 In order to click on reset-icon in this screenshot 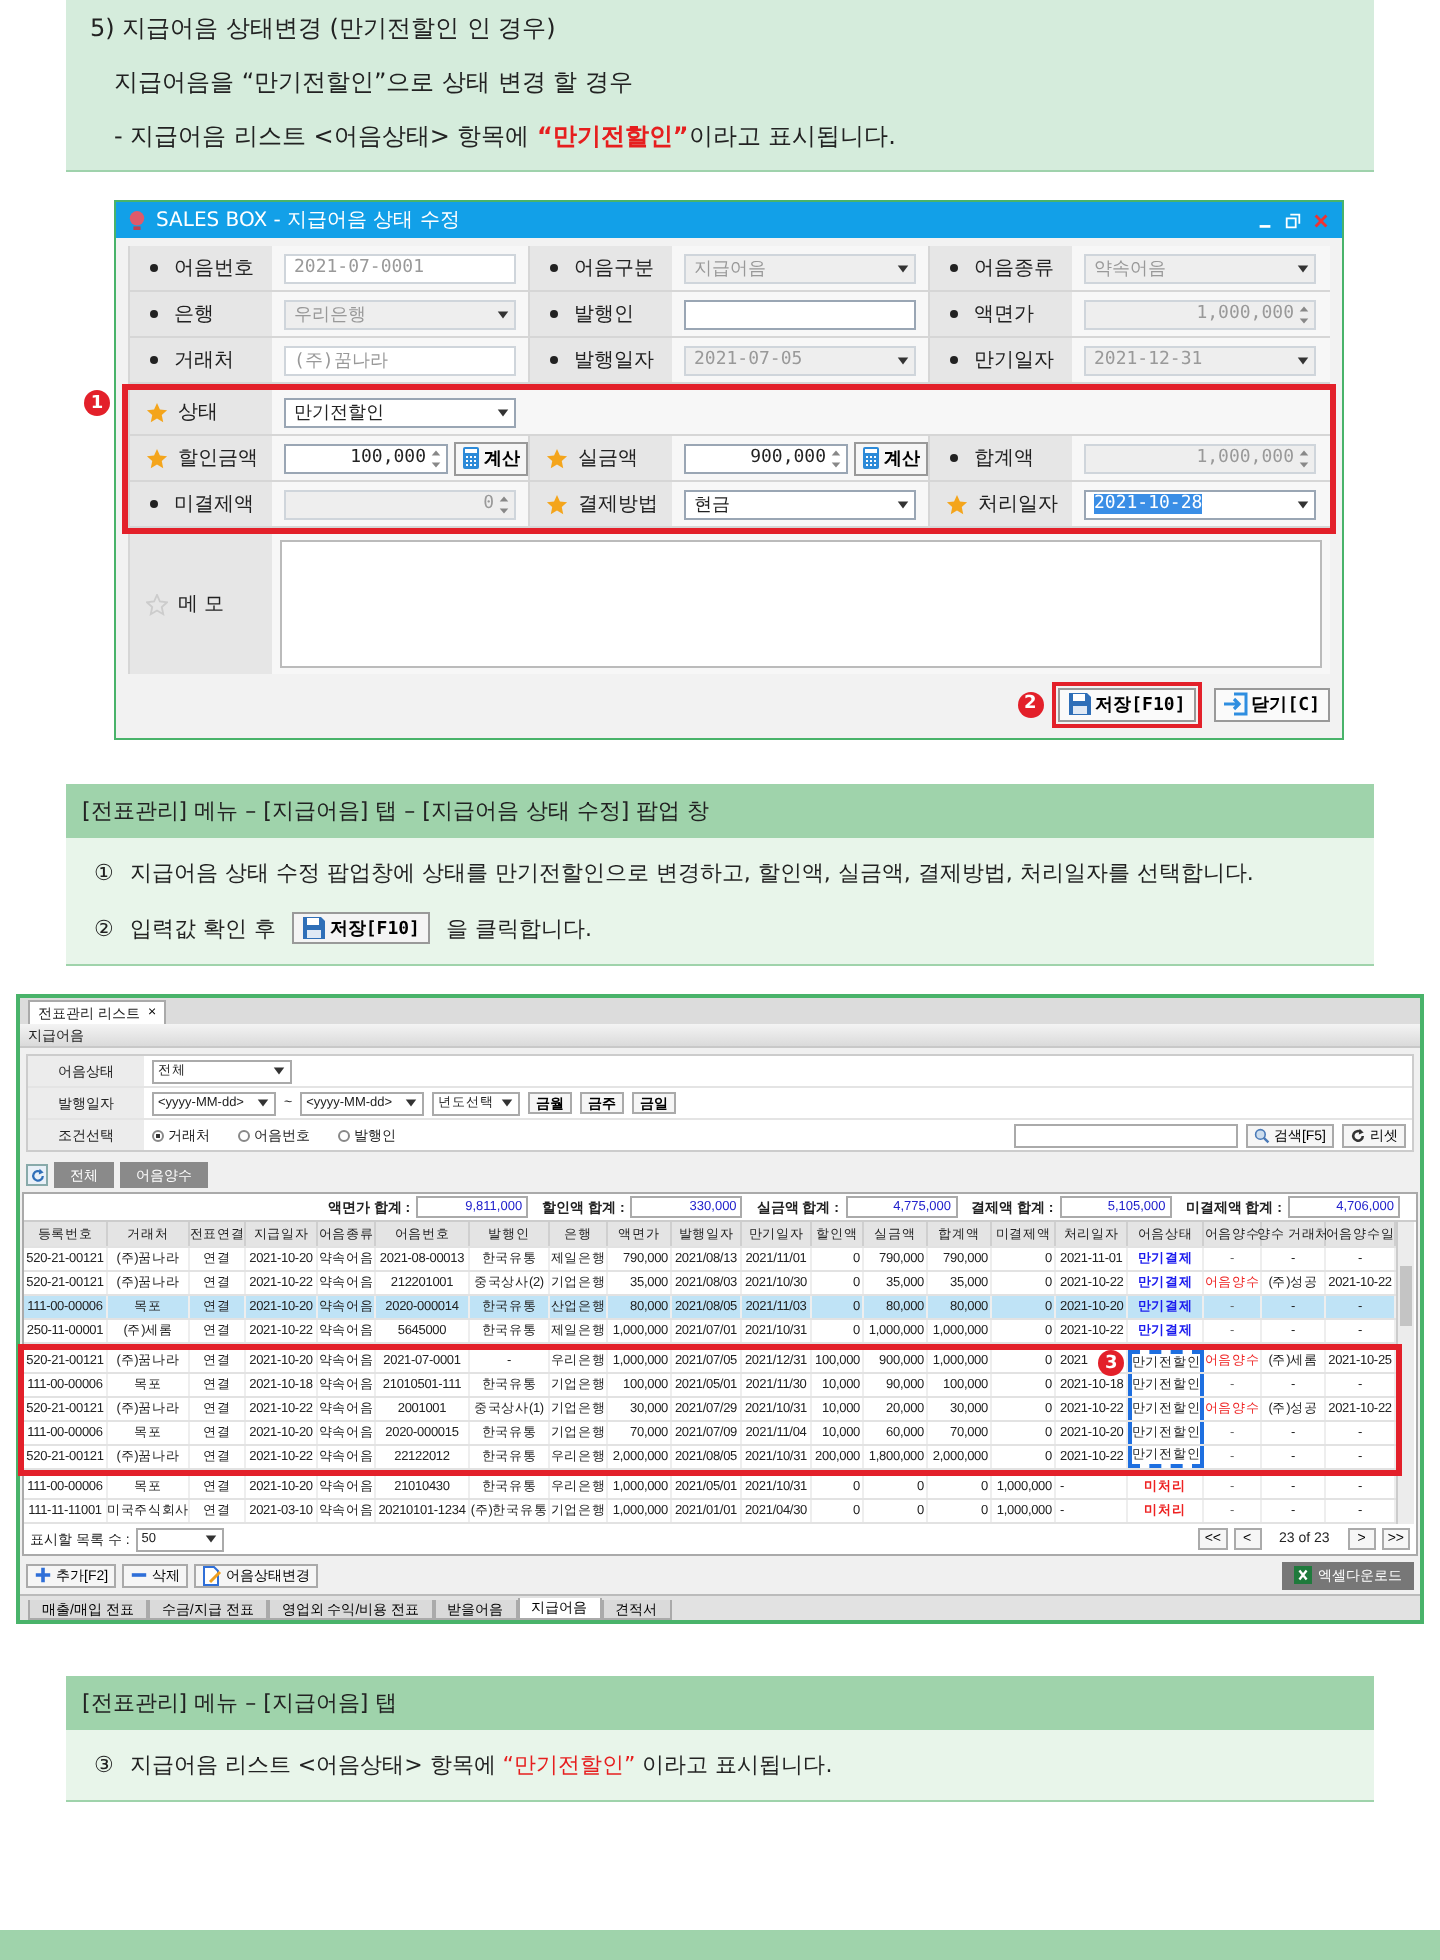, I will do `click(1358, 1135)`.